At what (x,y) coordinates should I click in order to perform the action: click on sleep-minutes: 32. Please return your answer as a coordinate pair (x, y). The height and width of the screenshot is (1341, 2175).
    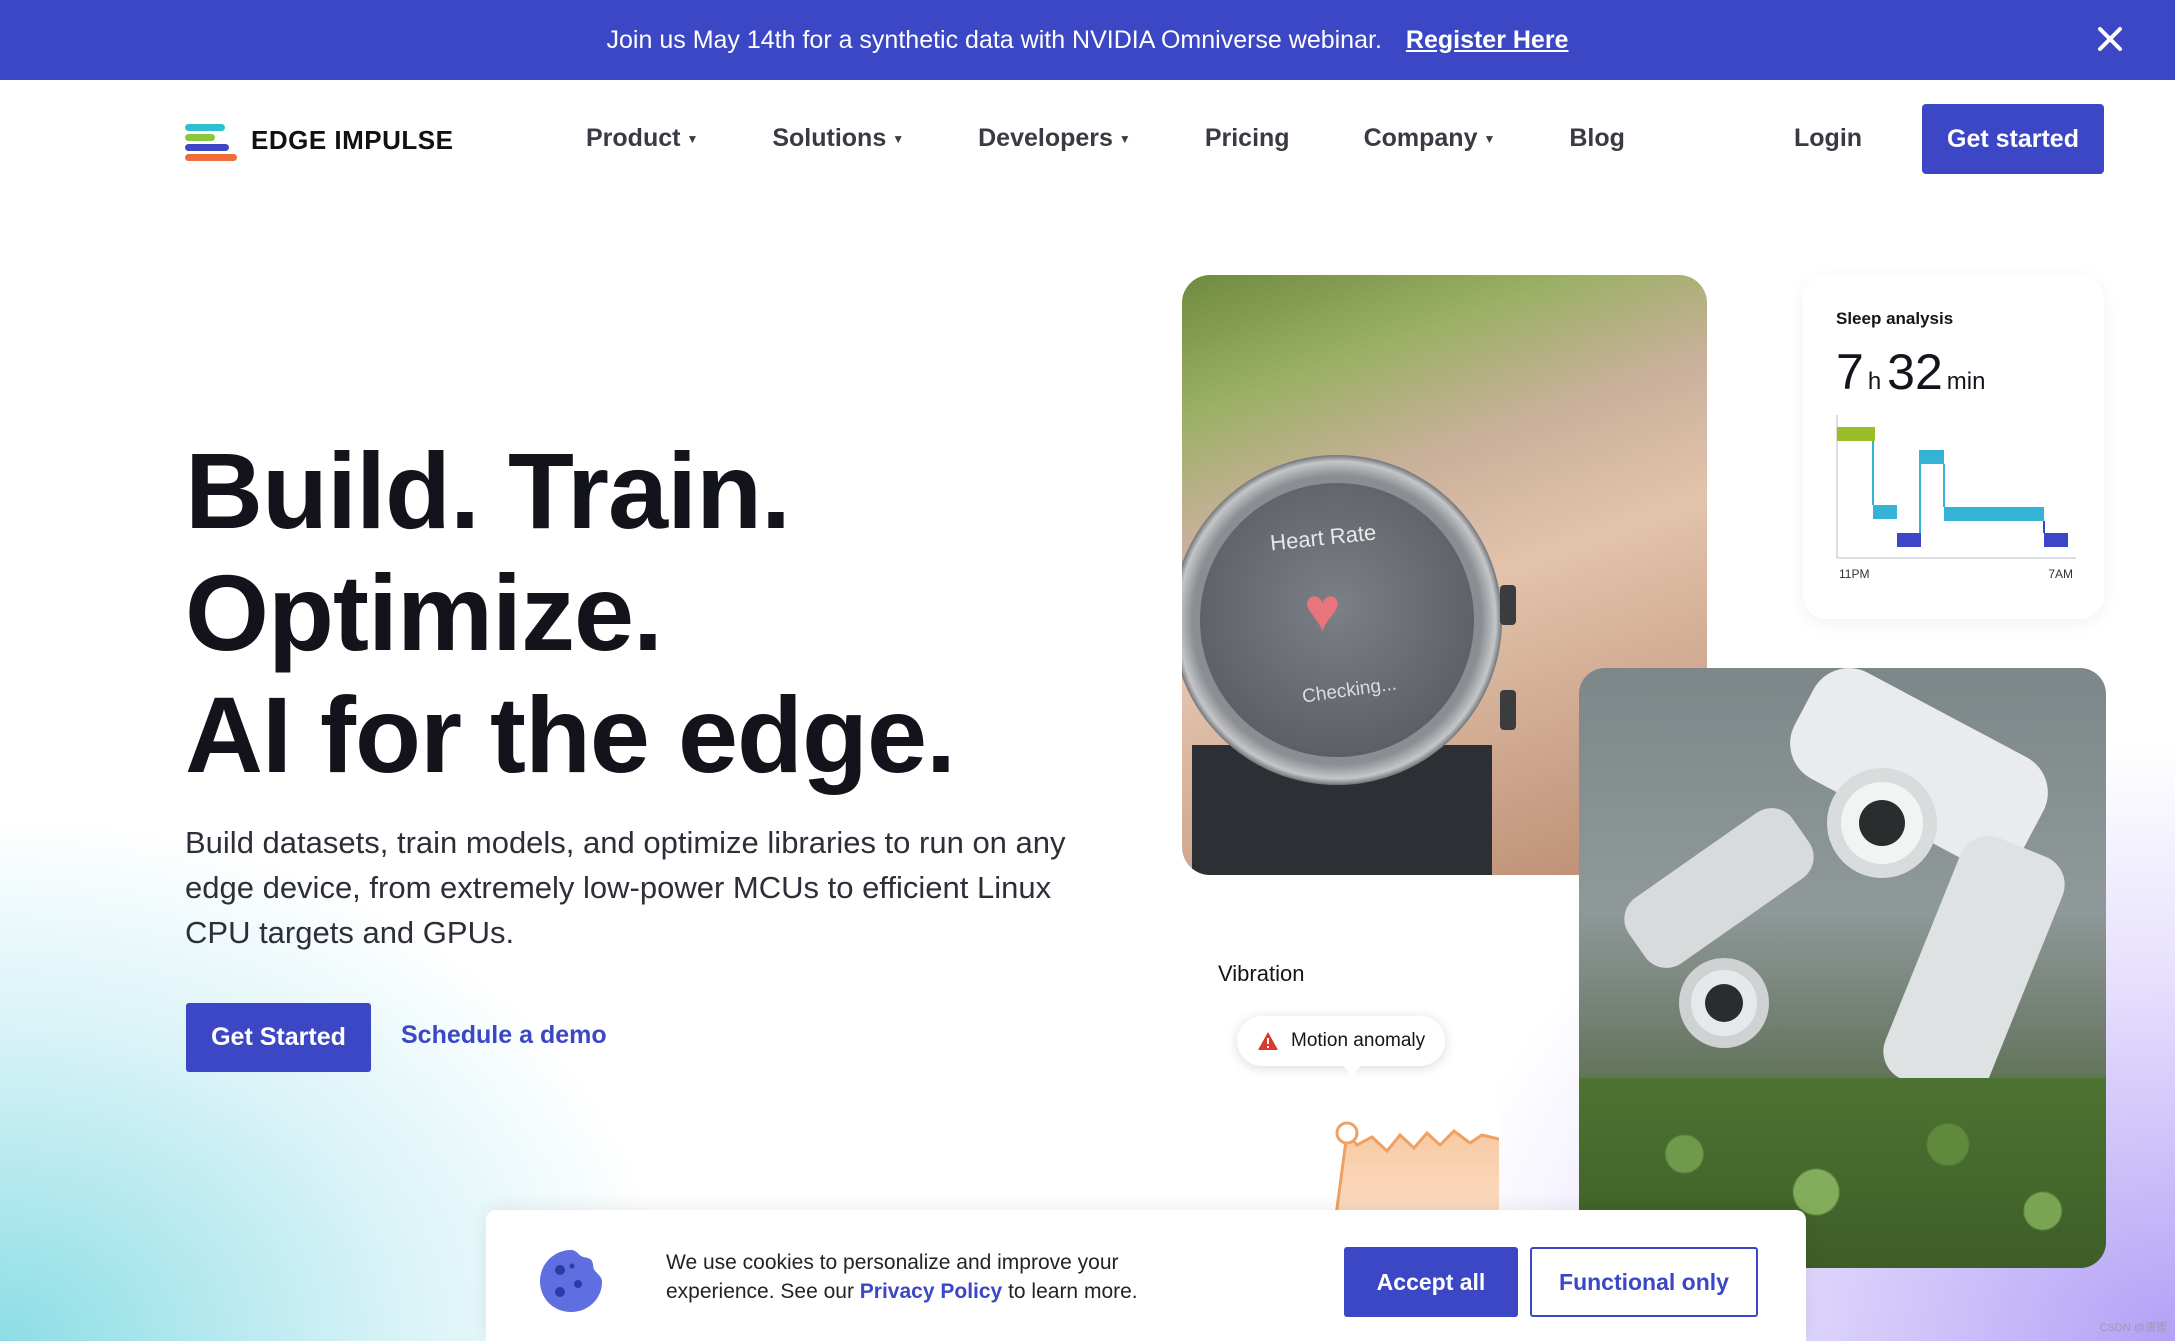
    Looking at the image, I should click on (1915, 372).